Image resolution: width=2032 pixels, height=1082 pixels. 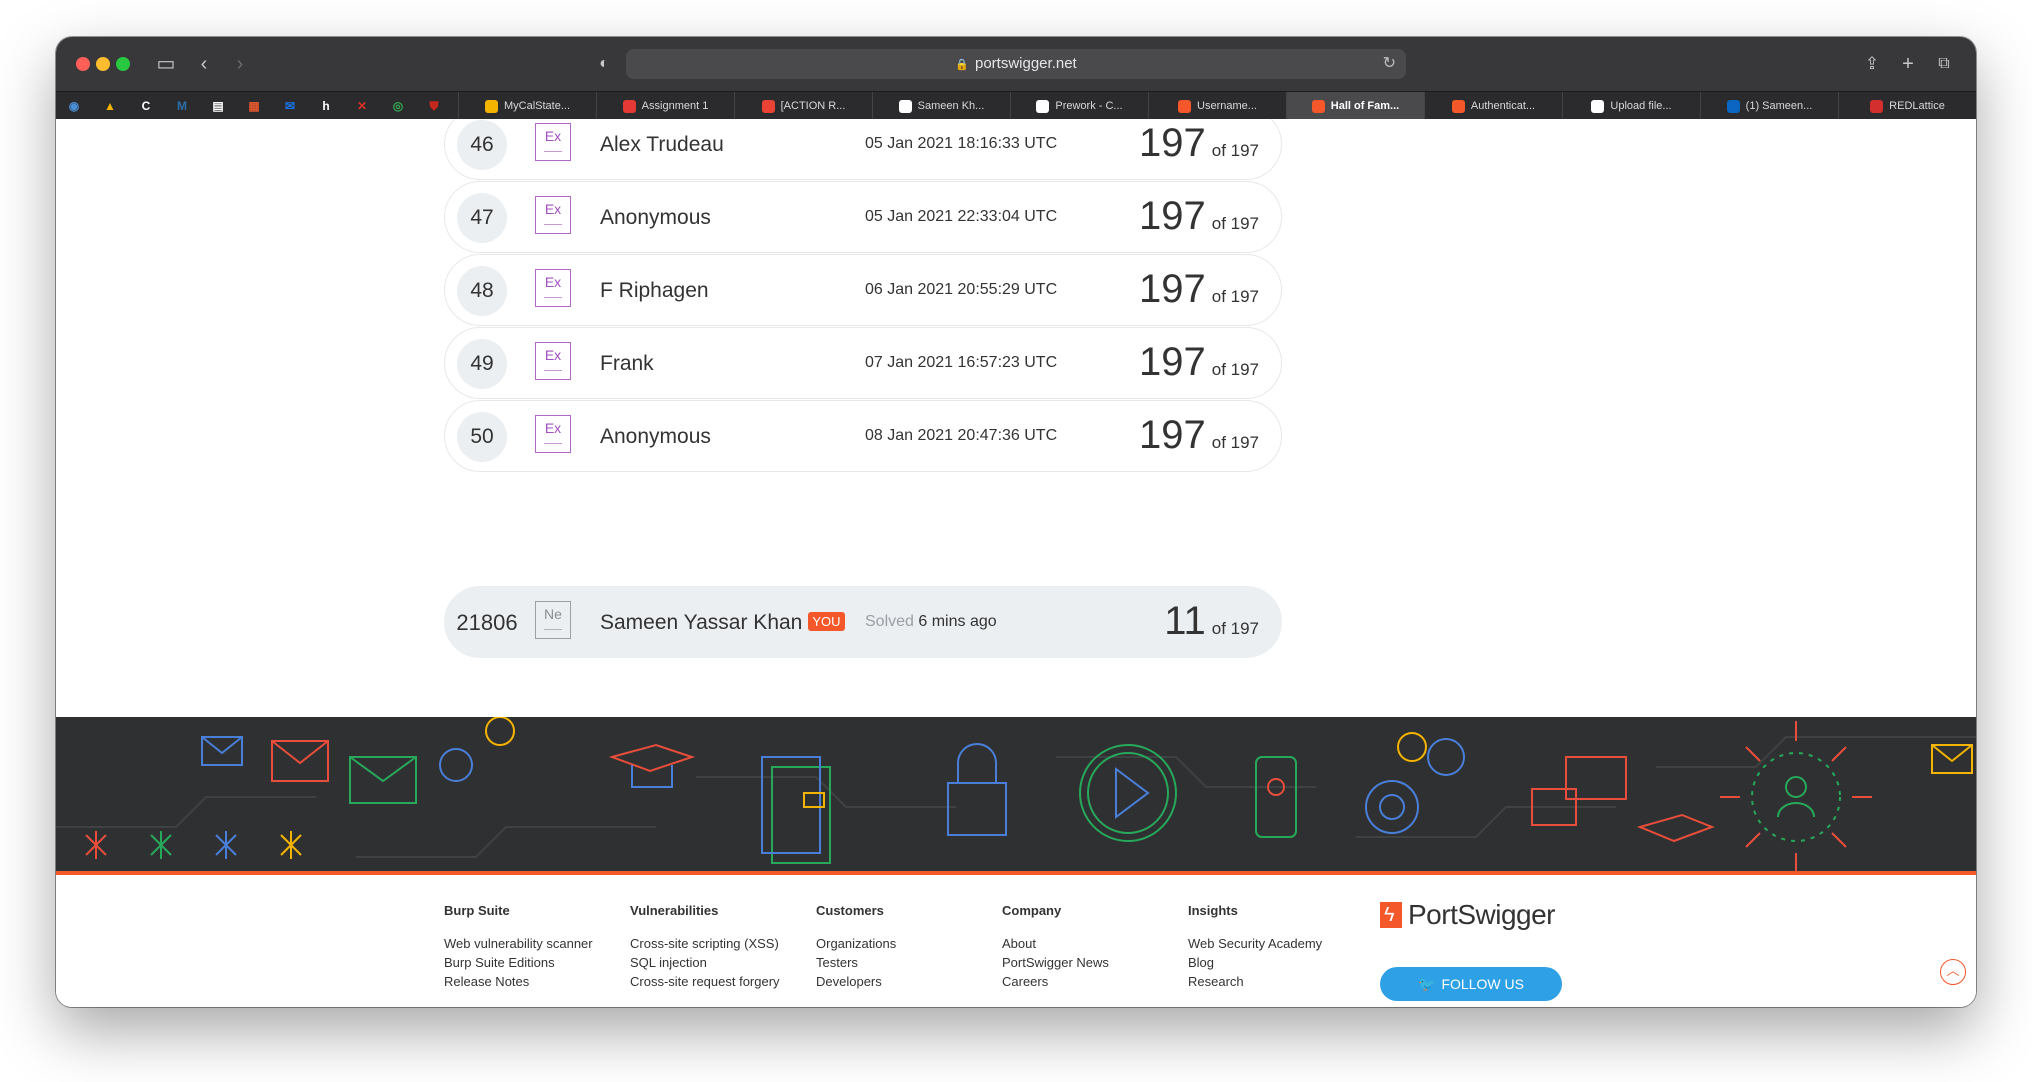 I want to click on footer-link: Web vulnerability scanner, so click(x=534, y=943).